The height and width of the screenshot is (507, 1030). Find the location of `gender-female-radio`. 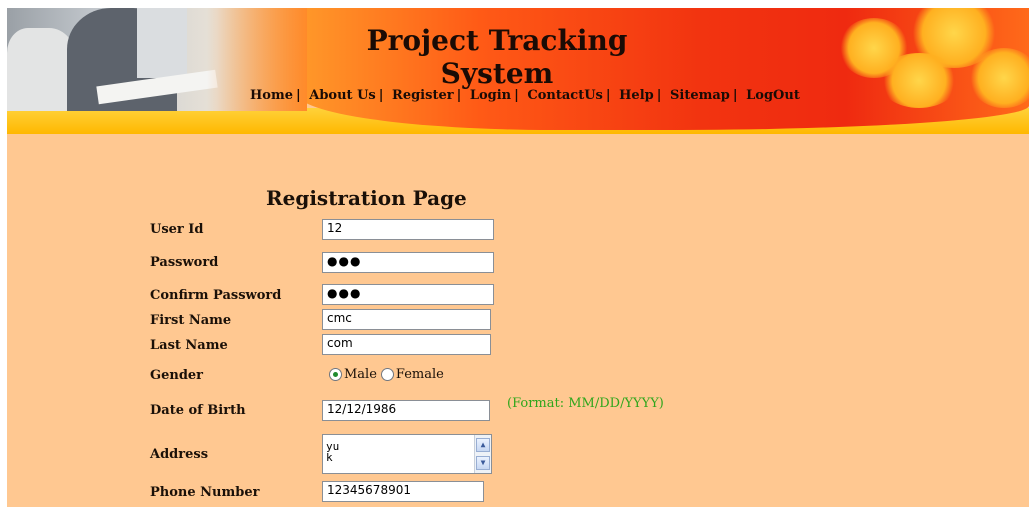

gender-female-radio is located at coordinates (387, 374).